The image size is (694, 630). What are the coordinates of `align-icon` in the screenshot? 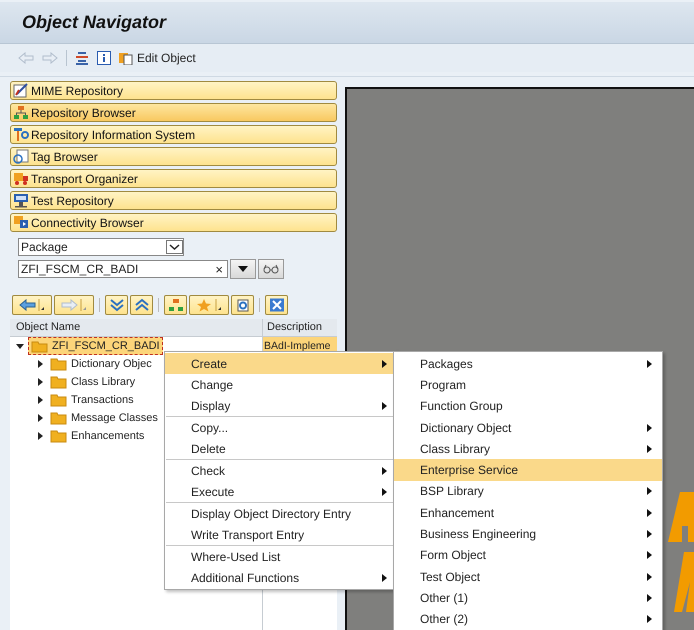 It's located at (82, 58).